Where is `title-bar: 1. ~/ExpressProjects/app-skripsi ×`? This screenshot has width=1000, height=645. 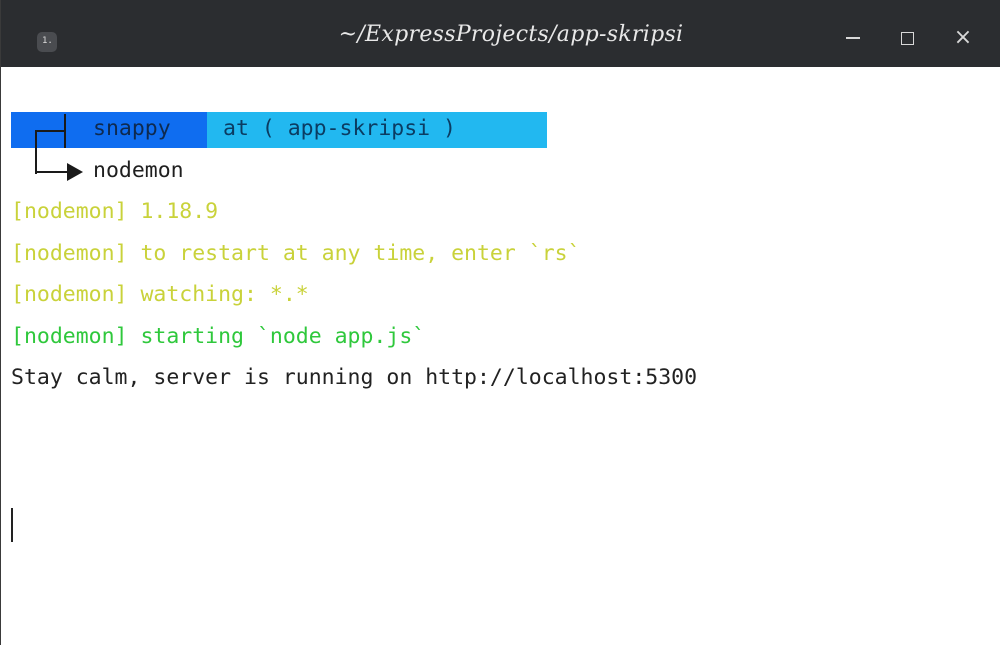
title-bar: 1. ~/ExpressProjects/app-skripsi × is located at coordinates (500, 33).